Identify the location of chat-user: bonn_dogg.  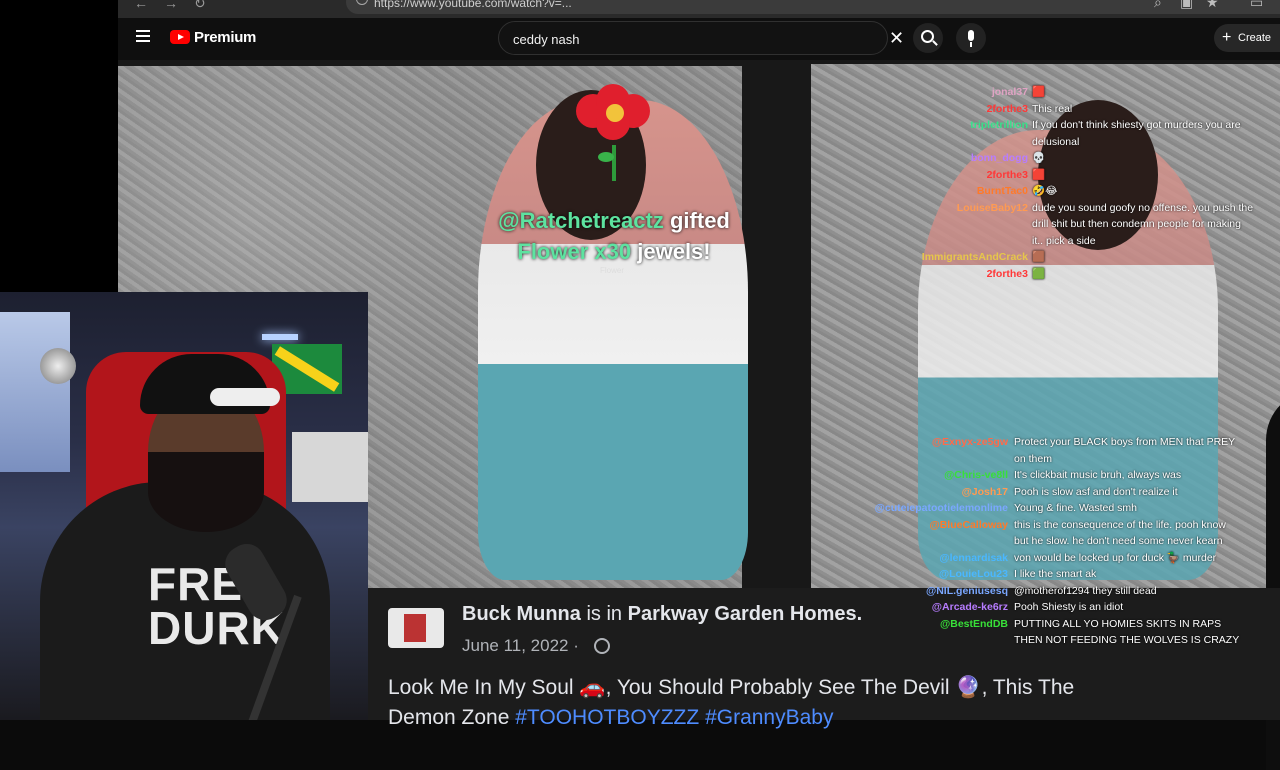
(999, 158).